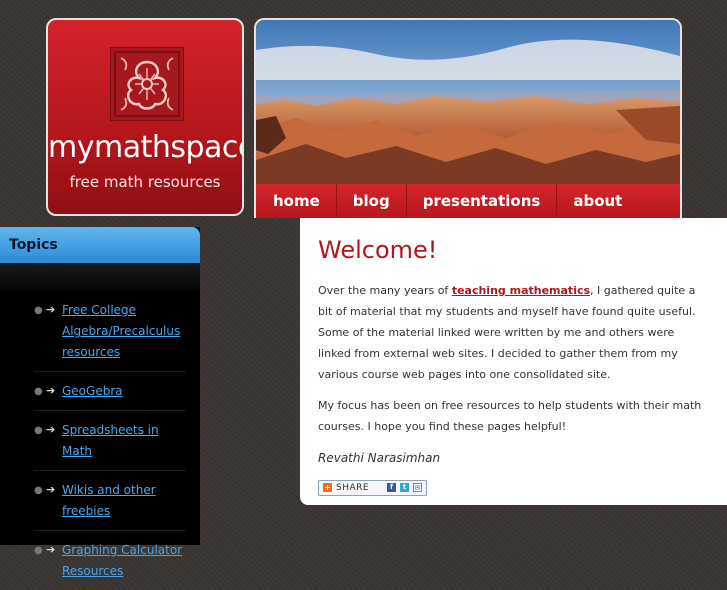 The image size is (727, 590). I want to click on site-tagline: free math resources, so click(145, 182).